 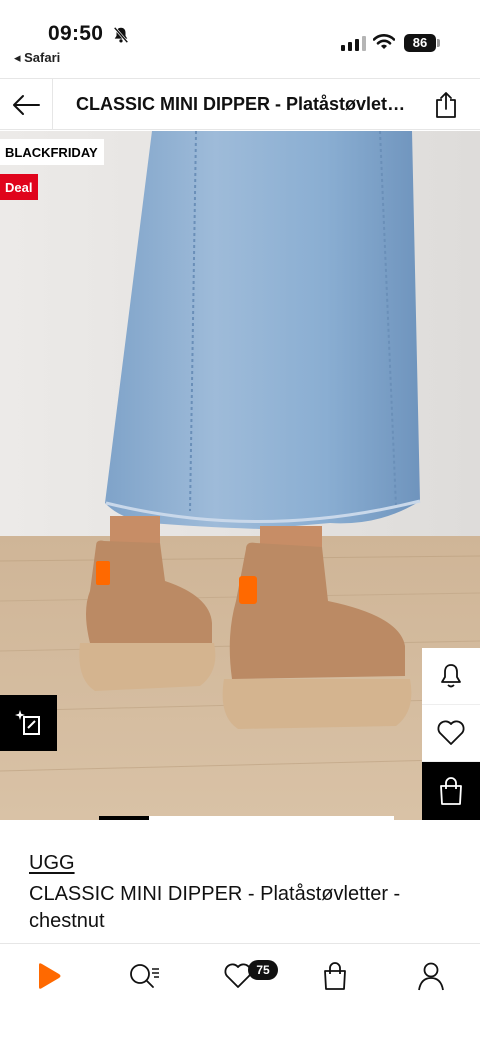 What do you see at coordinates (52, 152) in the screenshot?
I see `black-friday-badge: BLACKFRIDAY` at bounding box center [52, 152].